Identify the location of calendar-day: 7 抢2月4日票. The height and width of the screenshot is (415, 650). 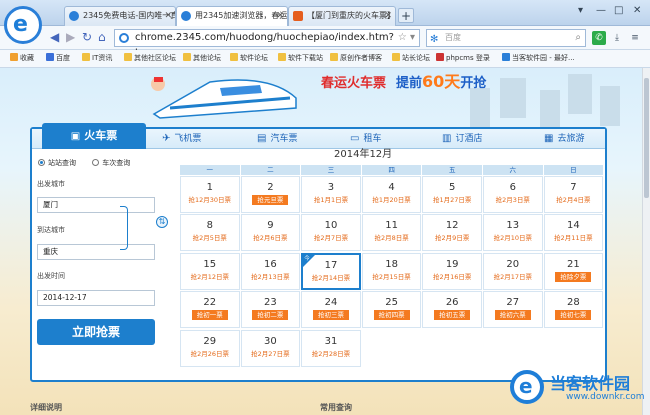
(573, 194).